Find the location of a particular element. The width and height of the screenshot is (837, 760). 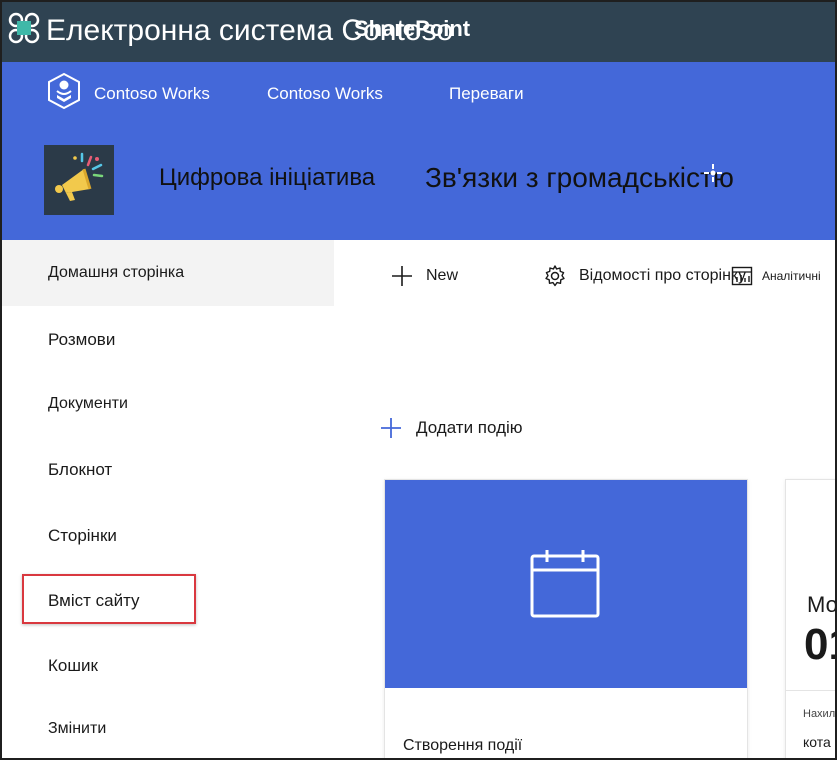

hub-link-benefits: Переваги is located at coordinates (486, 94).